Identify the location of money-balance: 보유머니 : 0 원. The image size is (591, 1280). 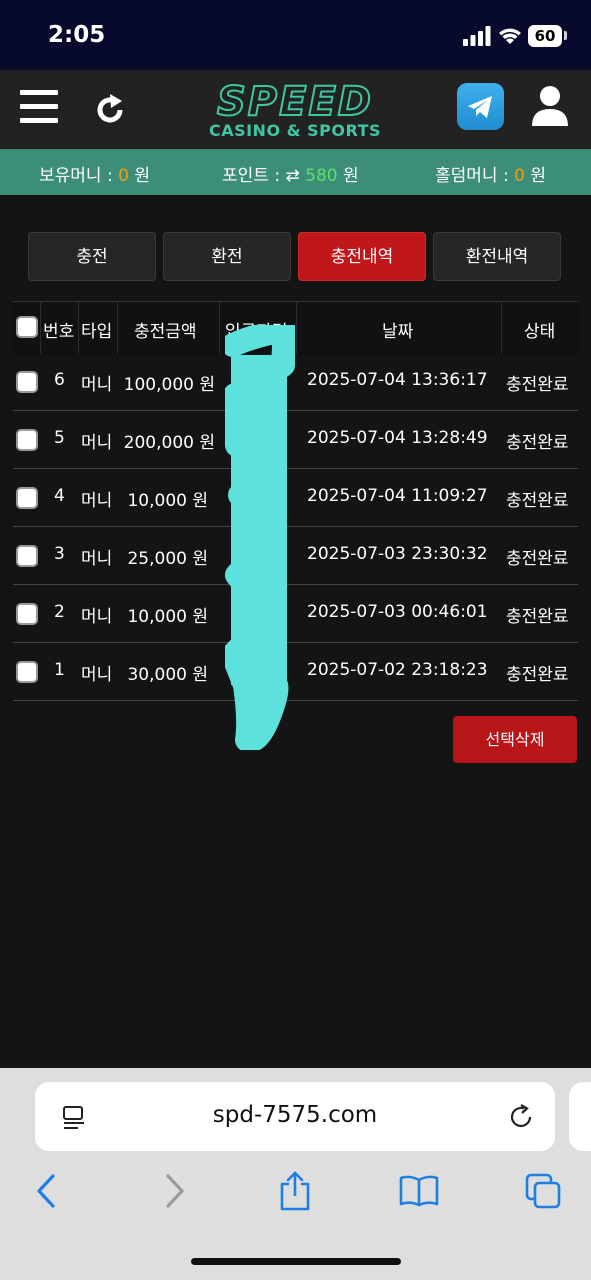
(94, 173).